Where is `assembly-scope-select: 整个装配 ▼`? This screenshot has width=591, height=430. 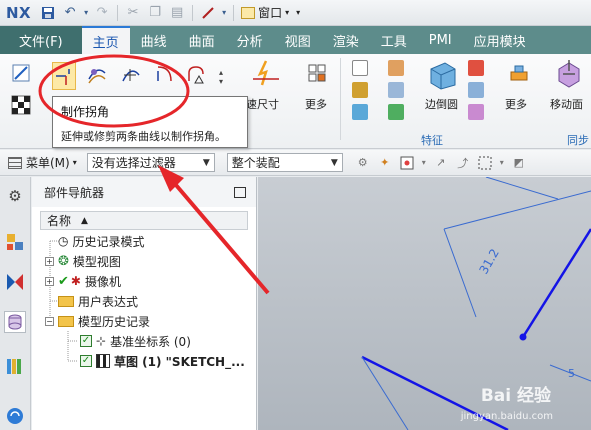
assembly-scope-select: 整个装配 ▼ is located at coordinates (284, 162).